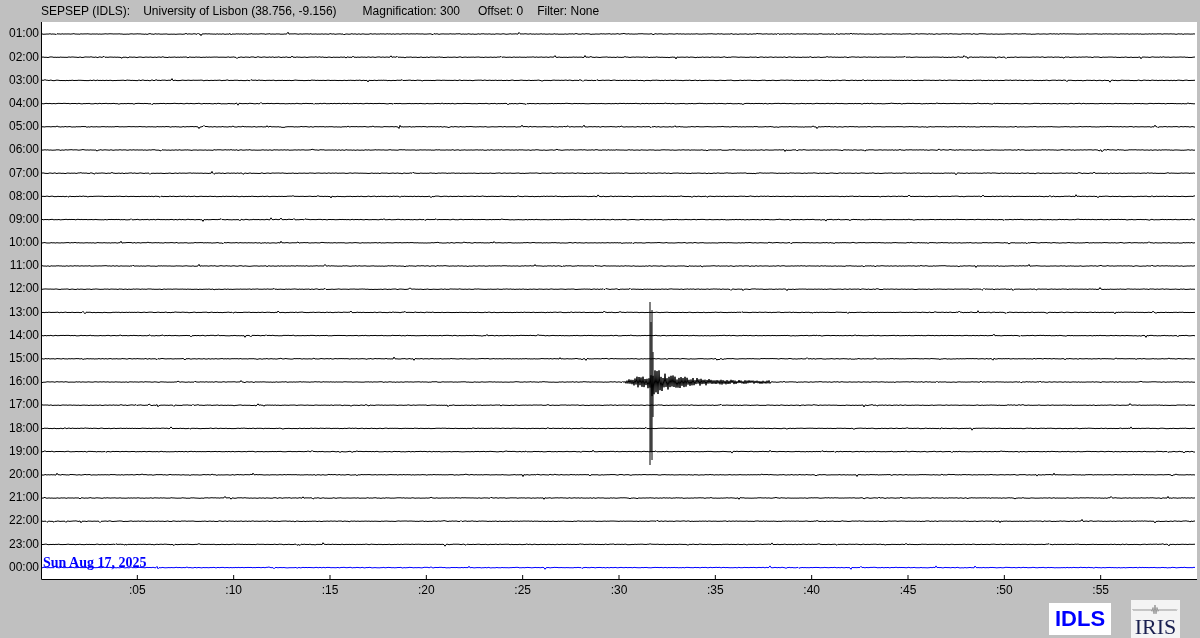 This screenshot has height=638, width=1200. Describe the element at coordinates (1155, 619) in the screenshot. I see `network-logo: IRIS` at that location.